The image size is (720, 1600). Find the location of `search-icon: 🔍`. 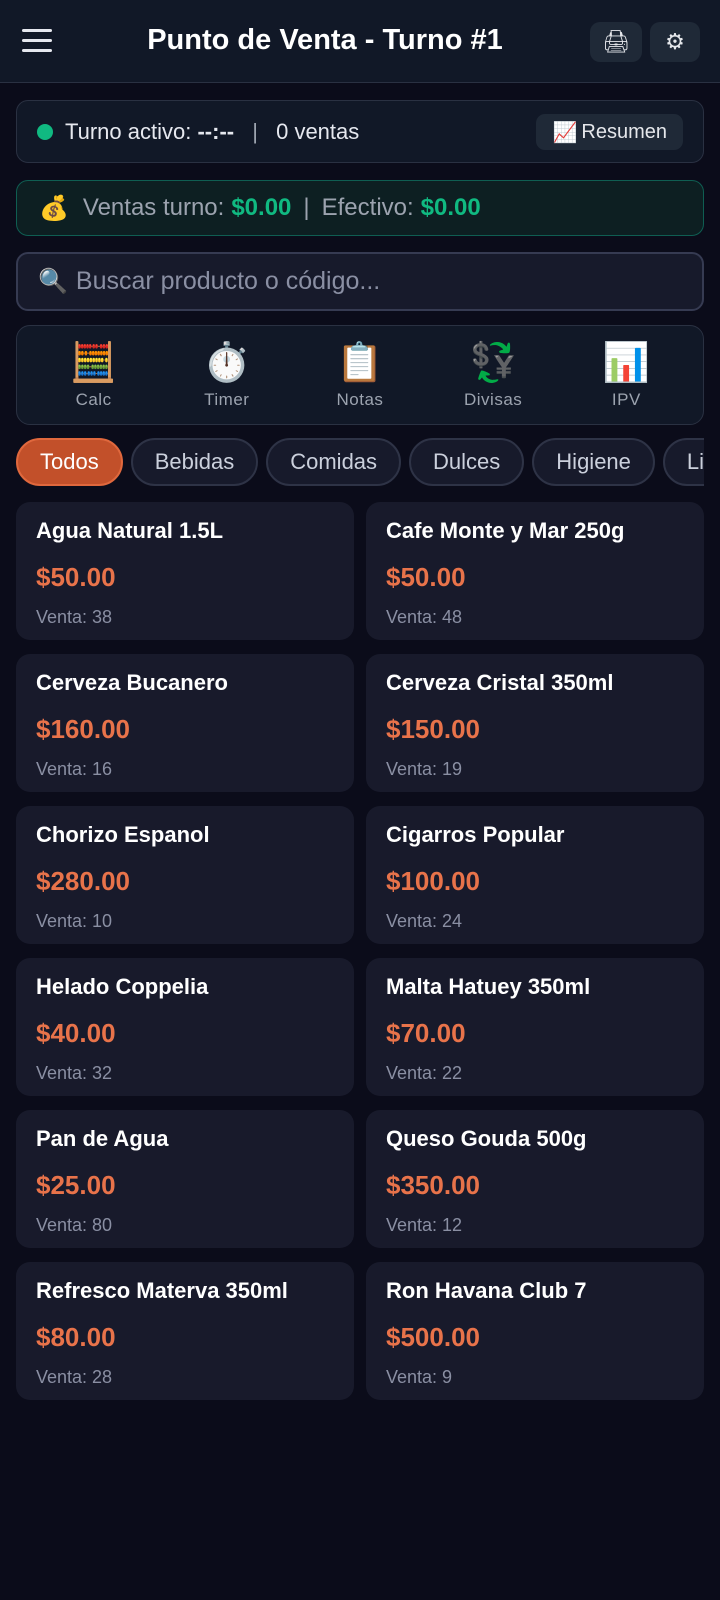

search-icon: 🔍 is located at coordinates (53, 281).